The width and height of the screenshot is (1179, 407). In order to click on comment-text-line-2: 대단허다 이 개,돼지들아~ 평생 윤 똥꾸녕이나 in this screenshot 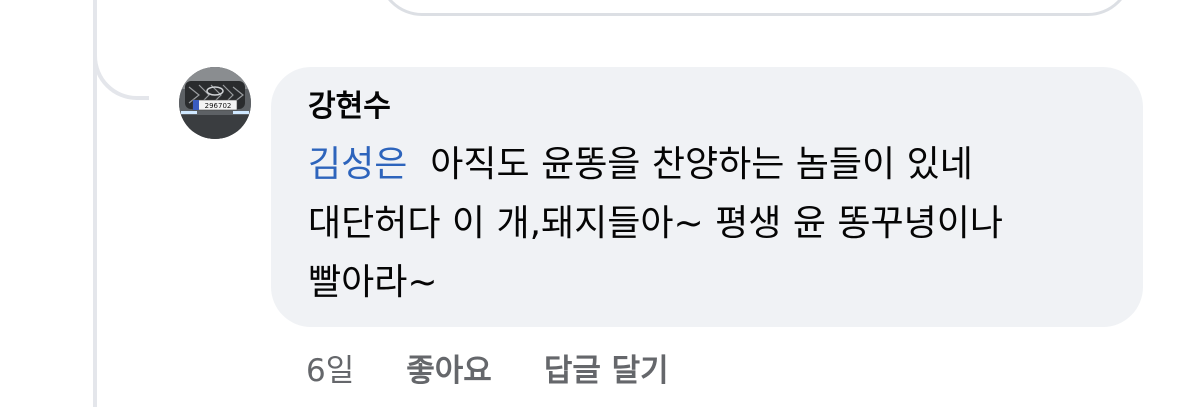, I will do `click(655, 223)`.